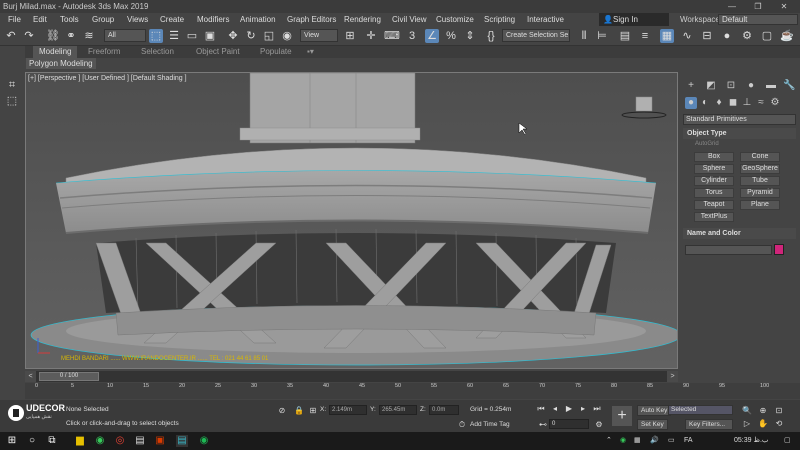  What do you see at coordinates (545, 19) in the screenshot?
I see `menu-interactive: Interactive` at bounding box center [545, 19].